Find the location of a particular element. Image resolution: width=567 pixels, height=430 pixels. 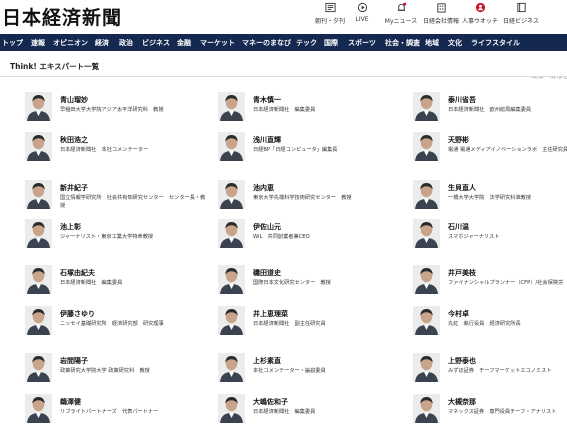

expert-card: 泰川省吾日本経済新聞社 欧州総局編集委員 is located at coordinates (490, 110).